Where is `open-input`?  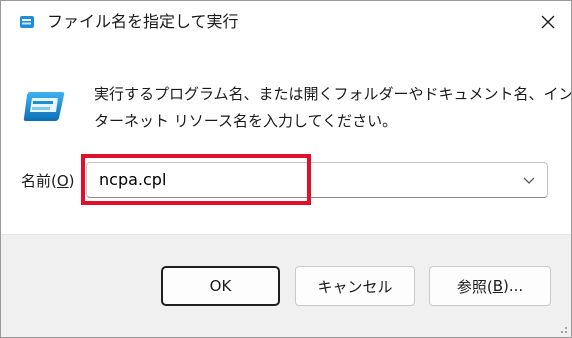
open-input is located at coordinates (299, 180).